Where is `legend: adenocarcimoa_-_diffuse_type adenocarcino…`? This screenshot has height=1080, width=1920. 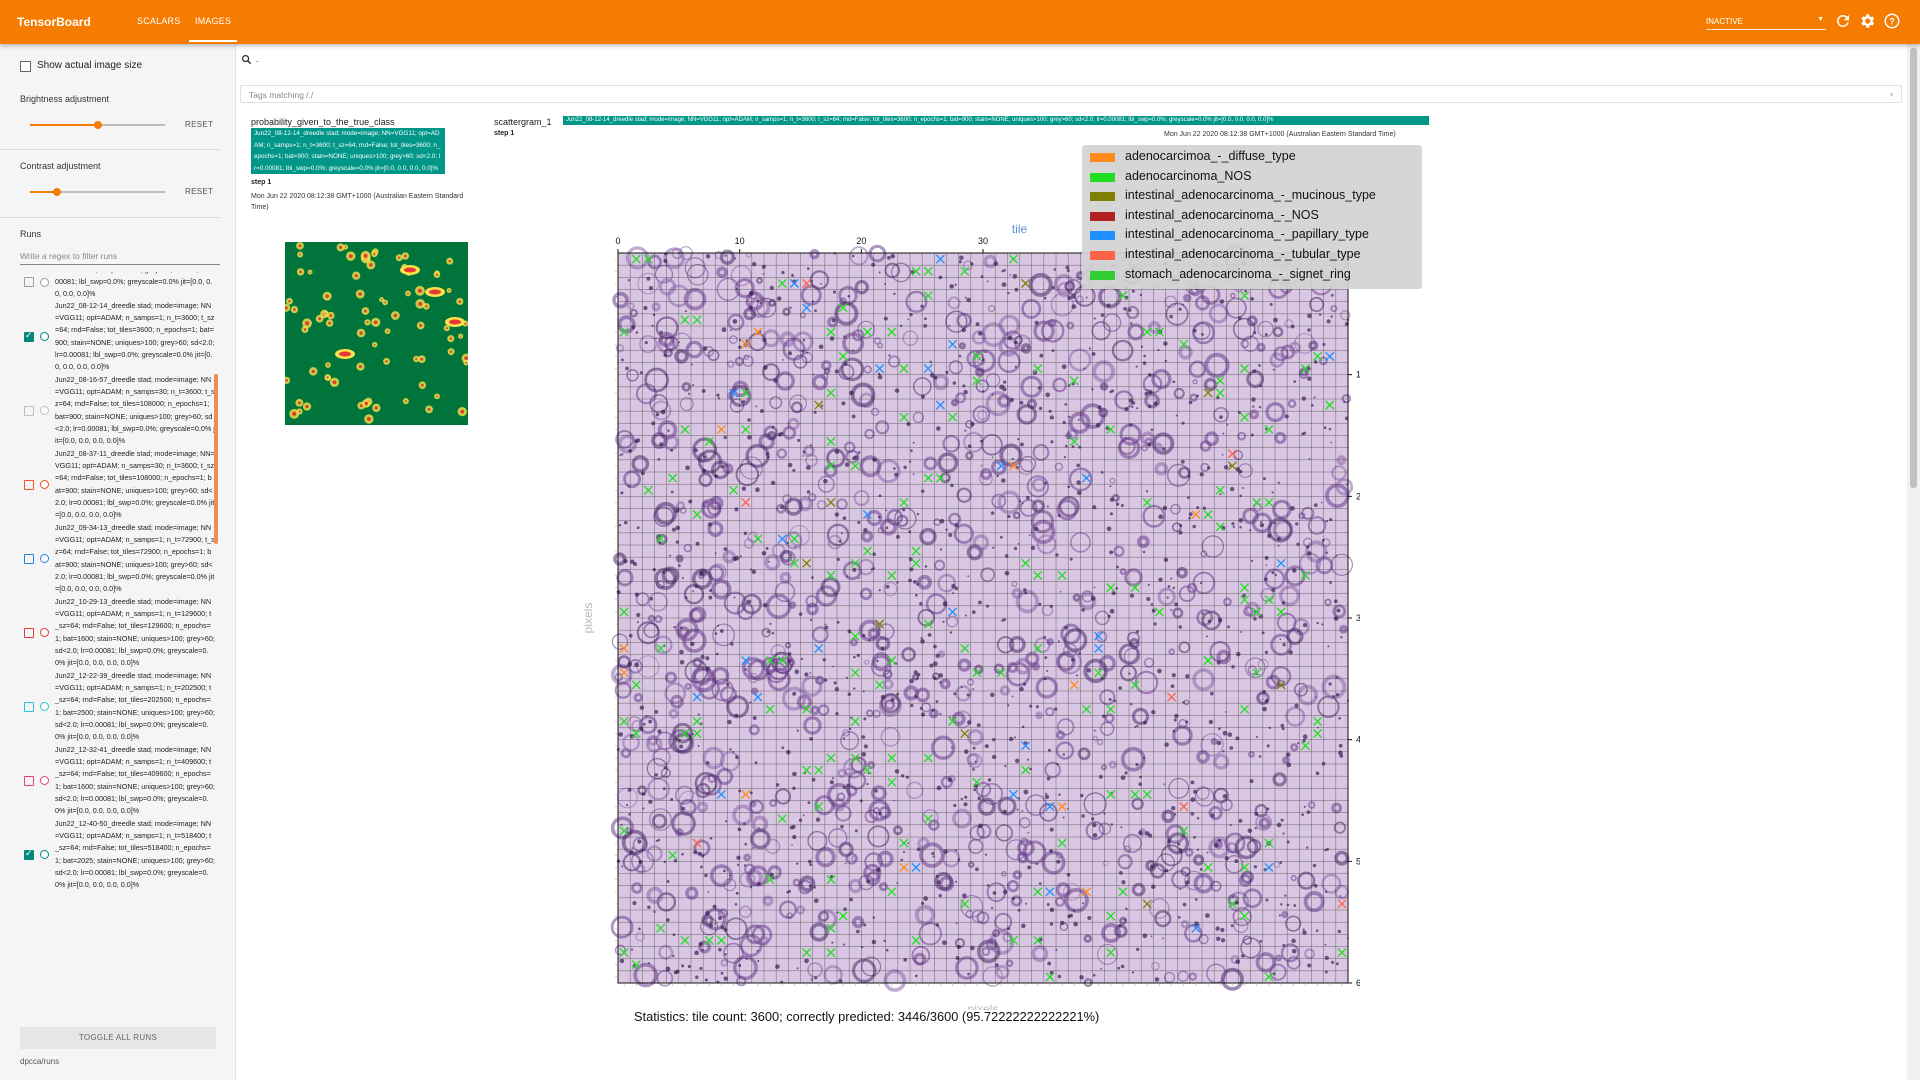 legend: adenocarcimoa_-_diffuse_type adenocarcino… is located at coordinates (1252, 217).